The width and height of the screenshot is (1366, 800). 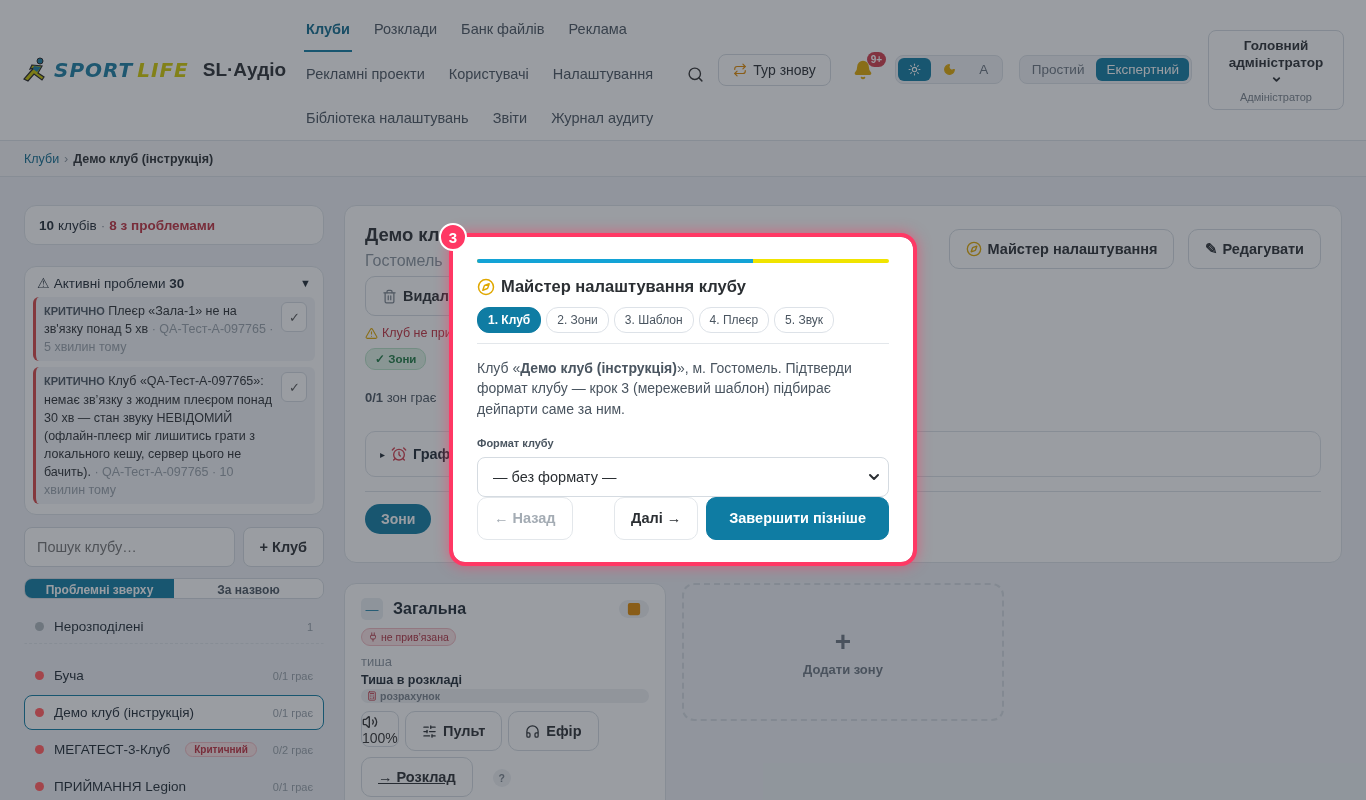 I want to click on club-title: Демо кл, so click(x=403, y=235).